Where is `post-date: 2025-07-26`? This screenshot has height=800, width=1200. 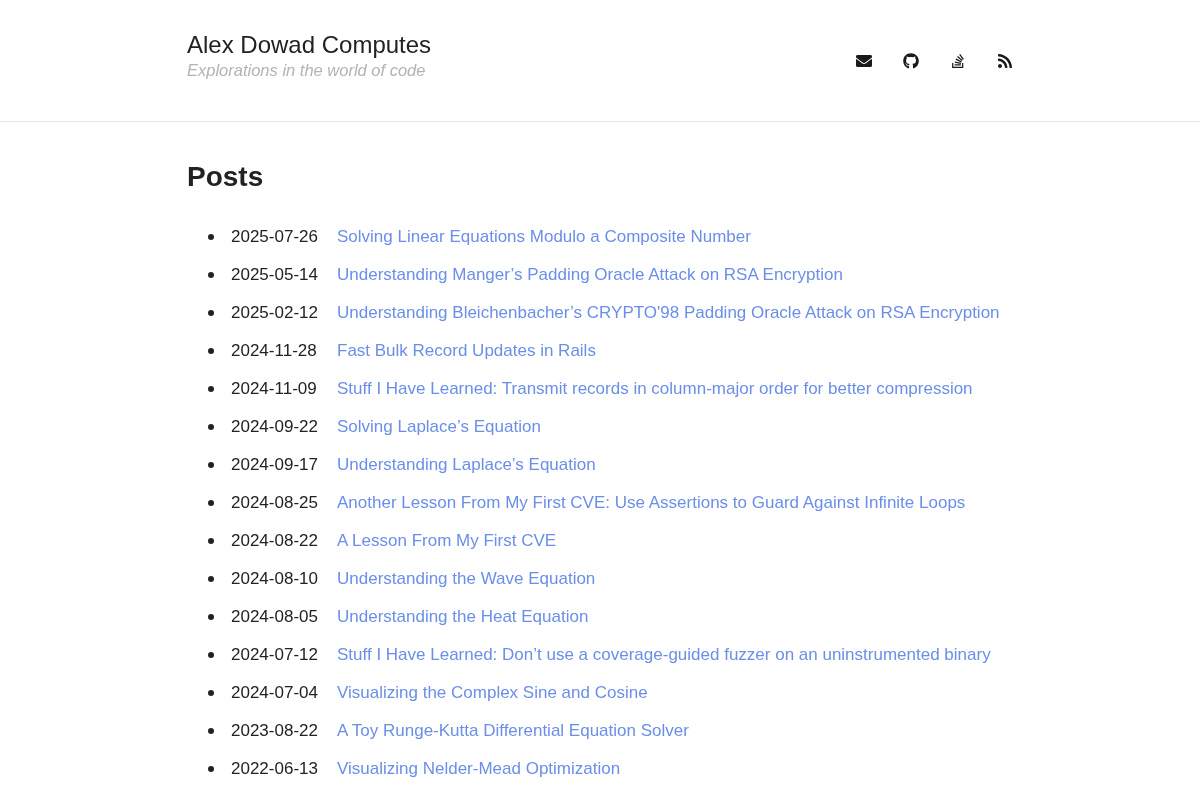
post-date: 2025-07-26 is located at coordinates (275, 237).